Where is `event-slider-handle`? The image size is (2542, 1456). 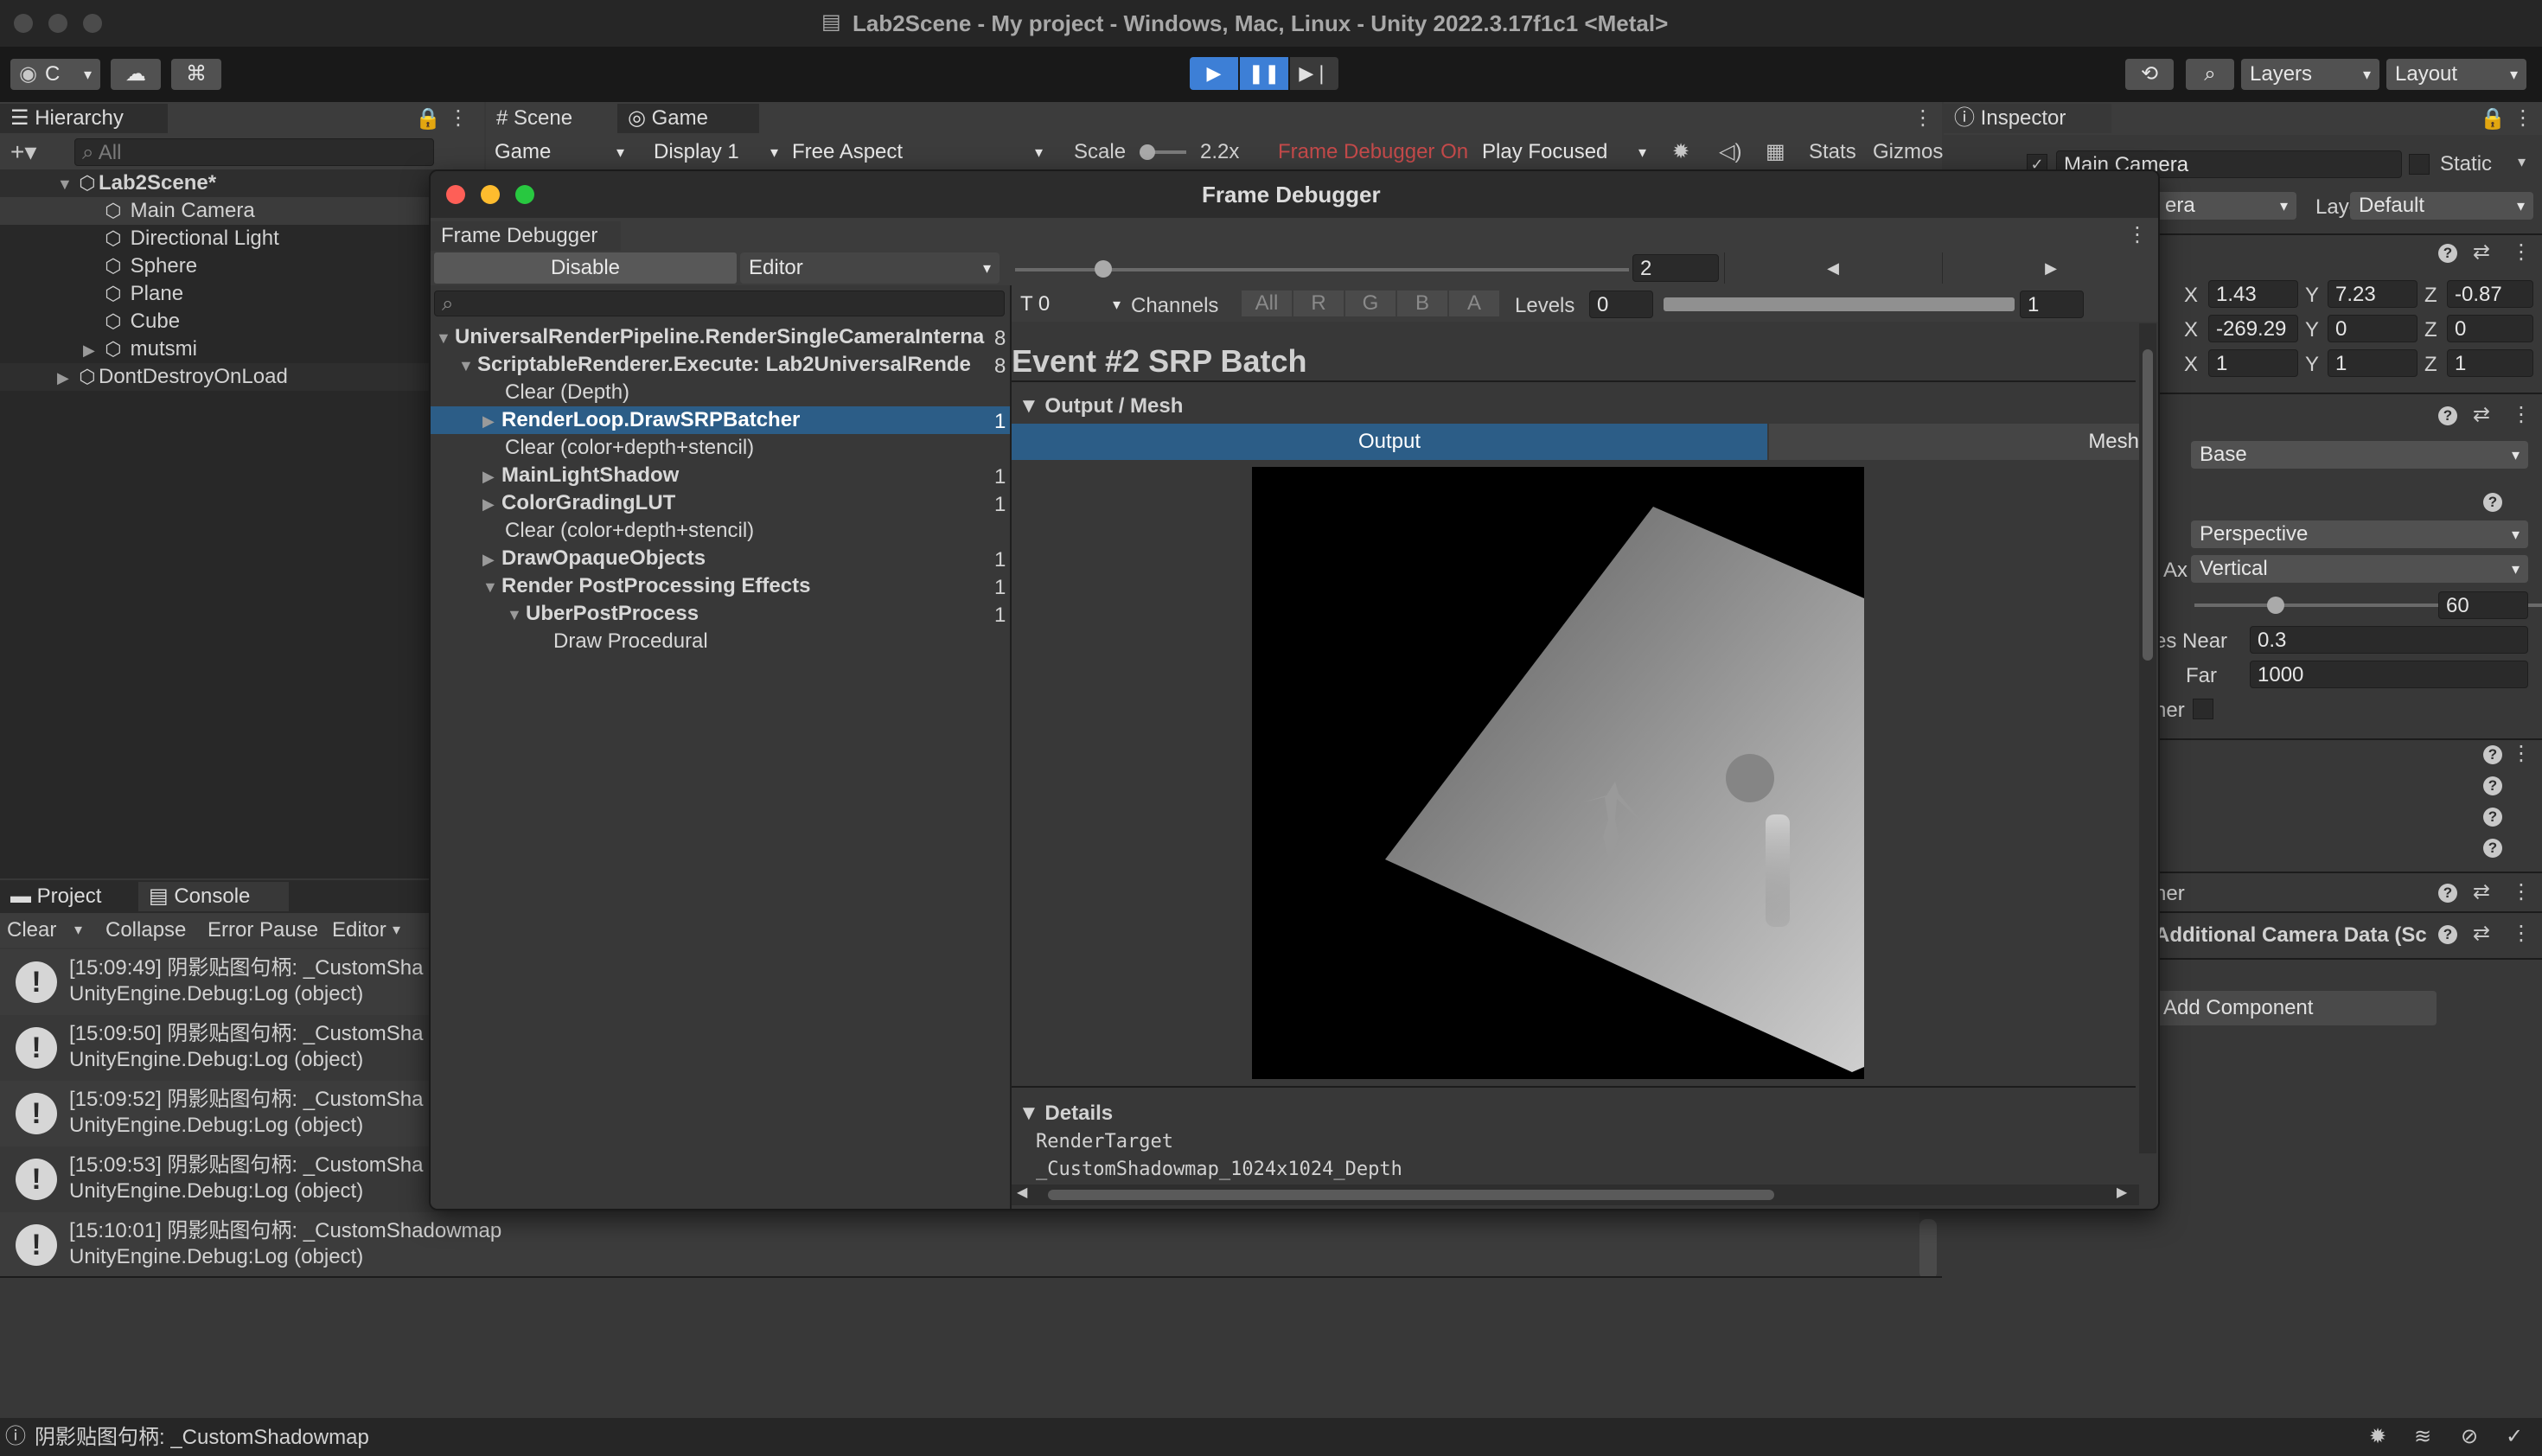
event-slider-handle is located at coordinates (1103, 269).